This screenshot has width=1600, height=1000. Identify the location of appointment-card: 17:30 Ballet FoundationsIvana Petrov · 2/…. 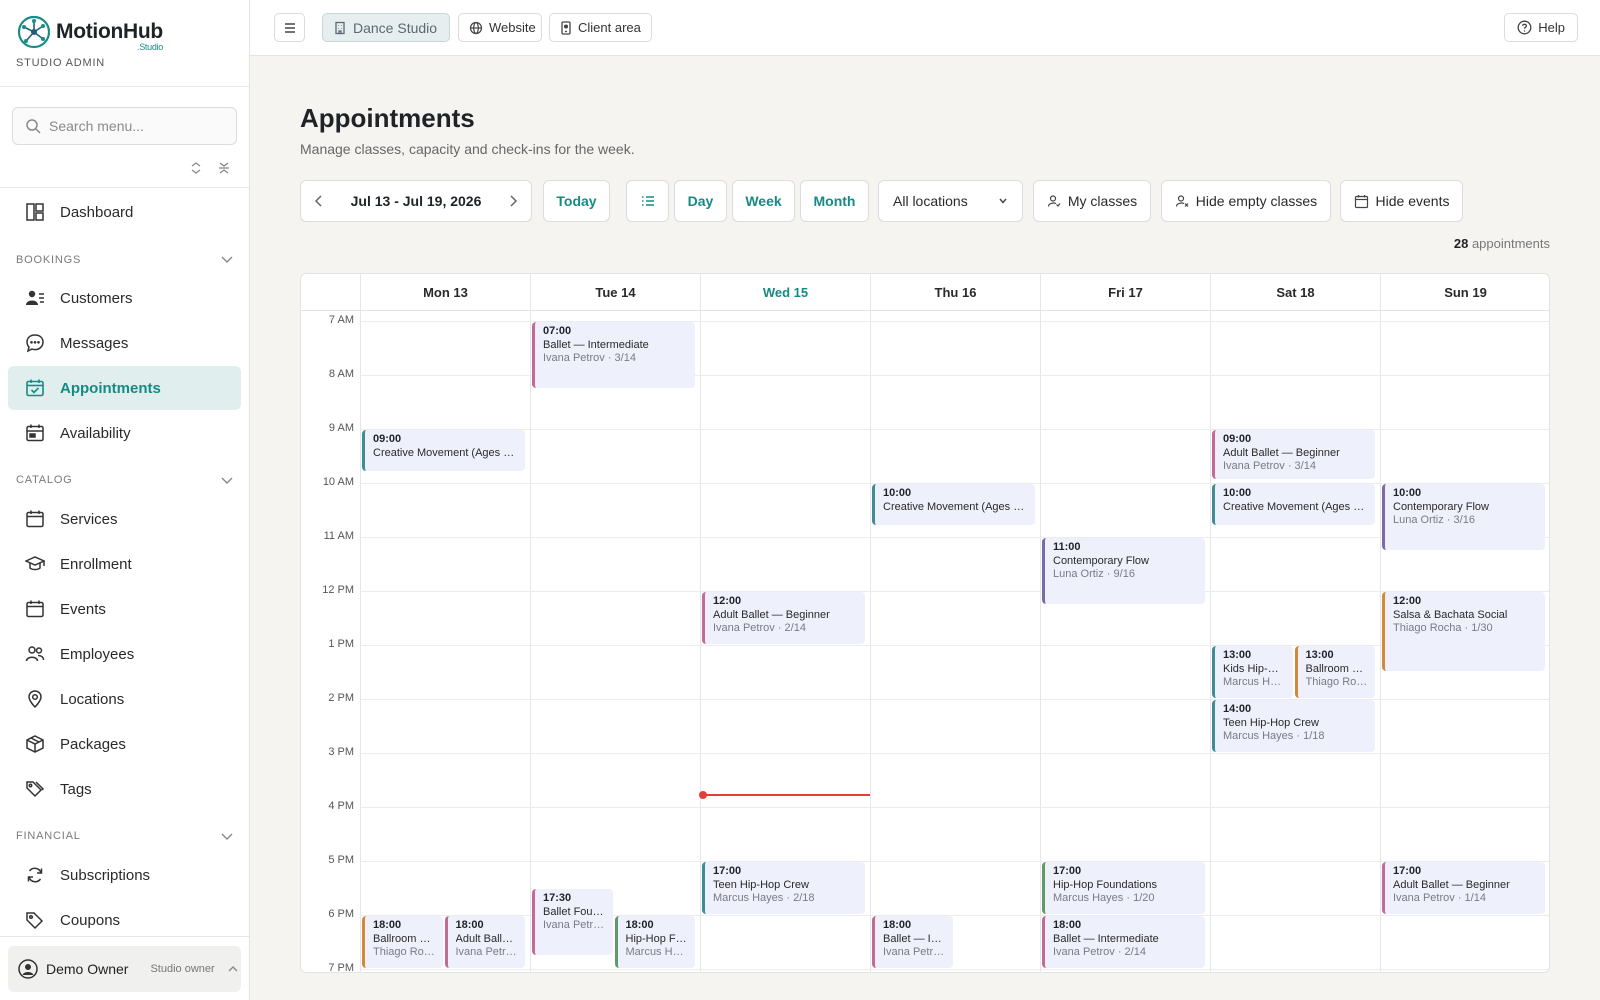
(572, 922).